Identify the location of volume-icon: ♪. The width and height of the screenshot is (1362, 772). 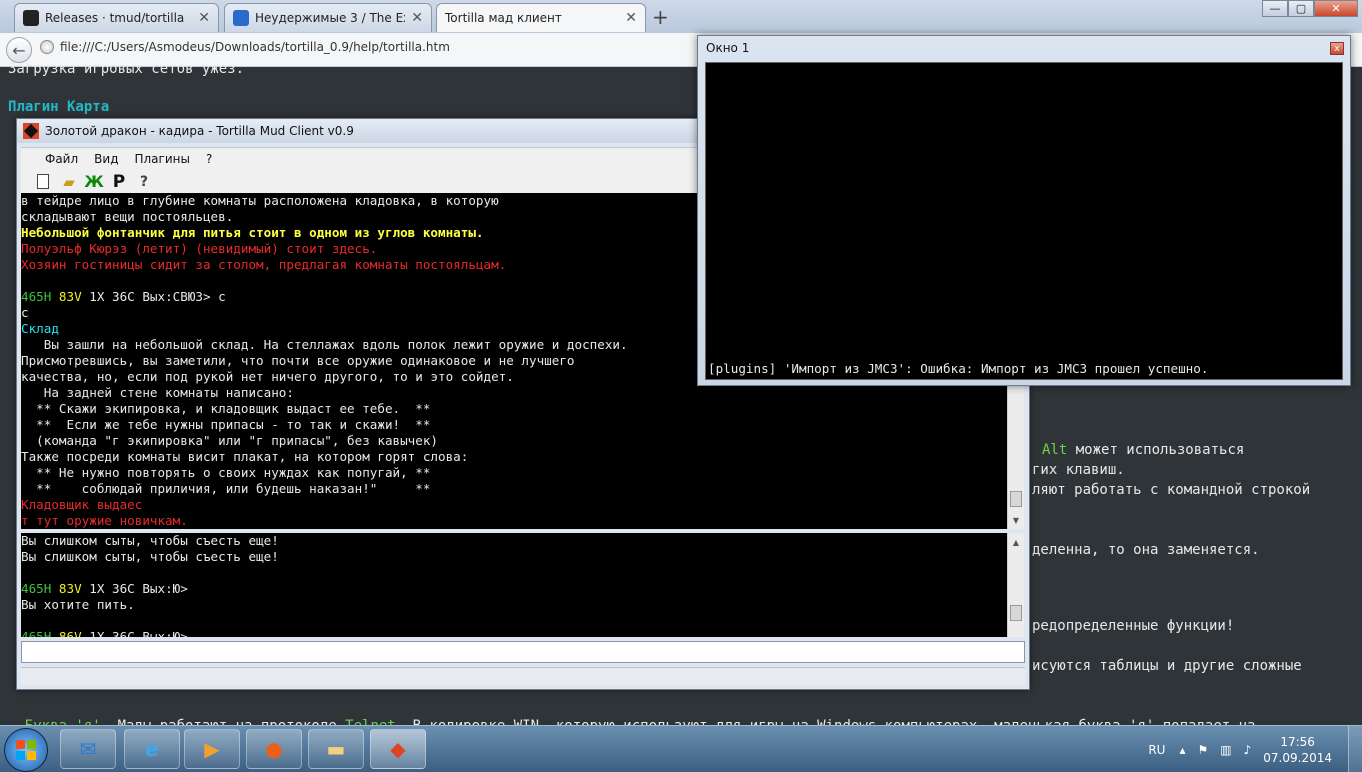
(1248, 750).